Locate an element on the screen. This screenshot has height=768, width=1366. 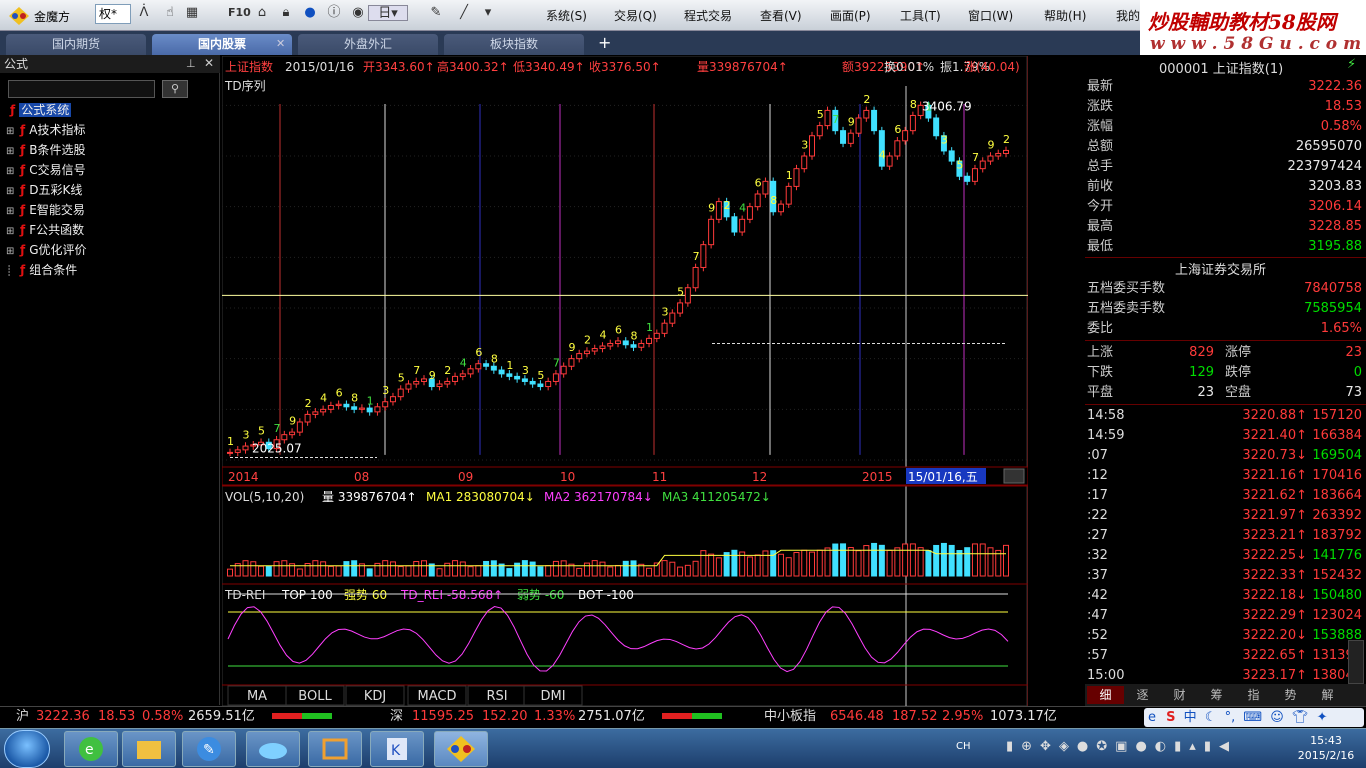
keyboard-icon: ⌨ is located at coordinates (1252, 717).